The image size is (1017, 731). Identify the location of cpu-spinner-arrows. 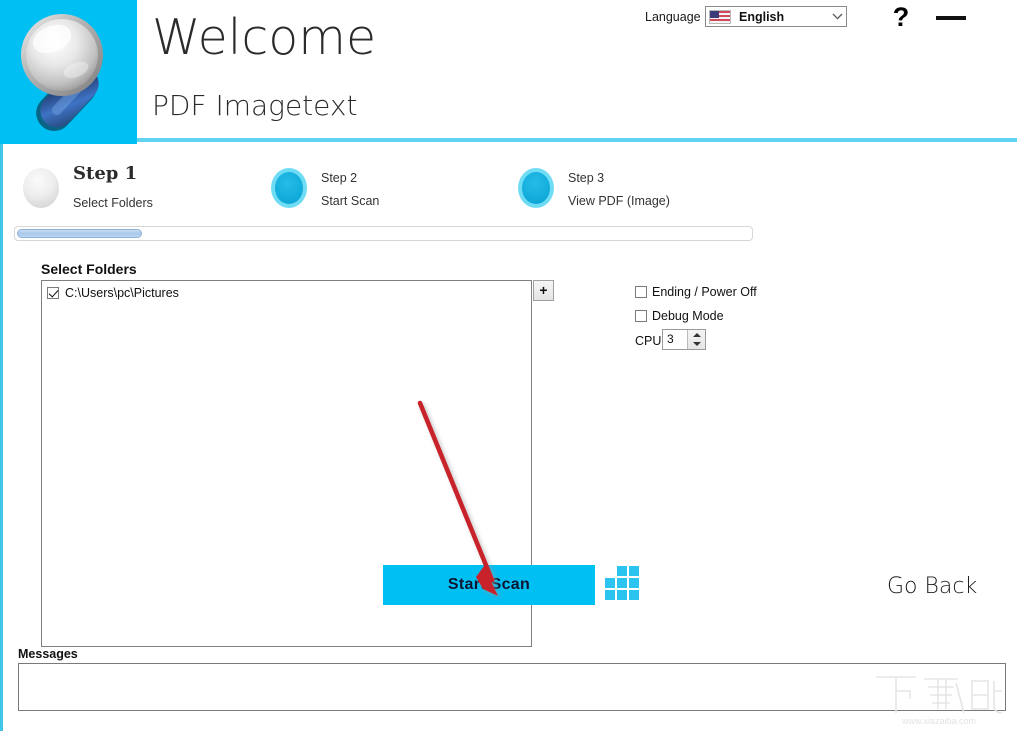
(696, 339).